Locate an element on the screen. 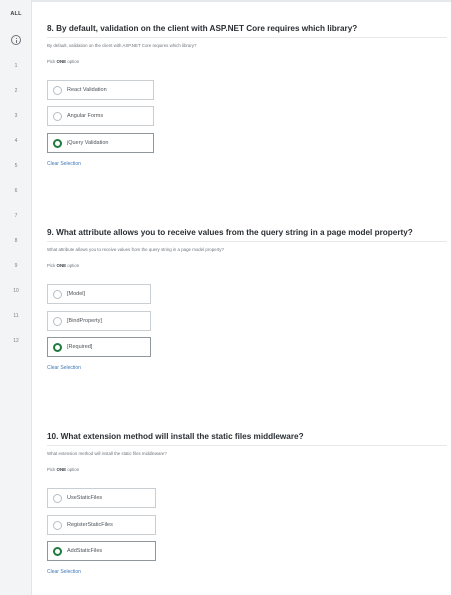 The height and width of the screenshot is (595, 451). option-addstaticfiles: AddStaticFiles is located at coordinates (101, 551).